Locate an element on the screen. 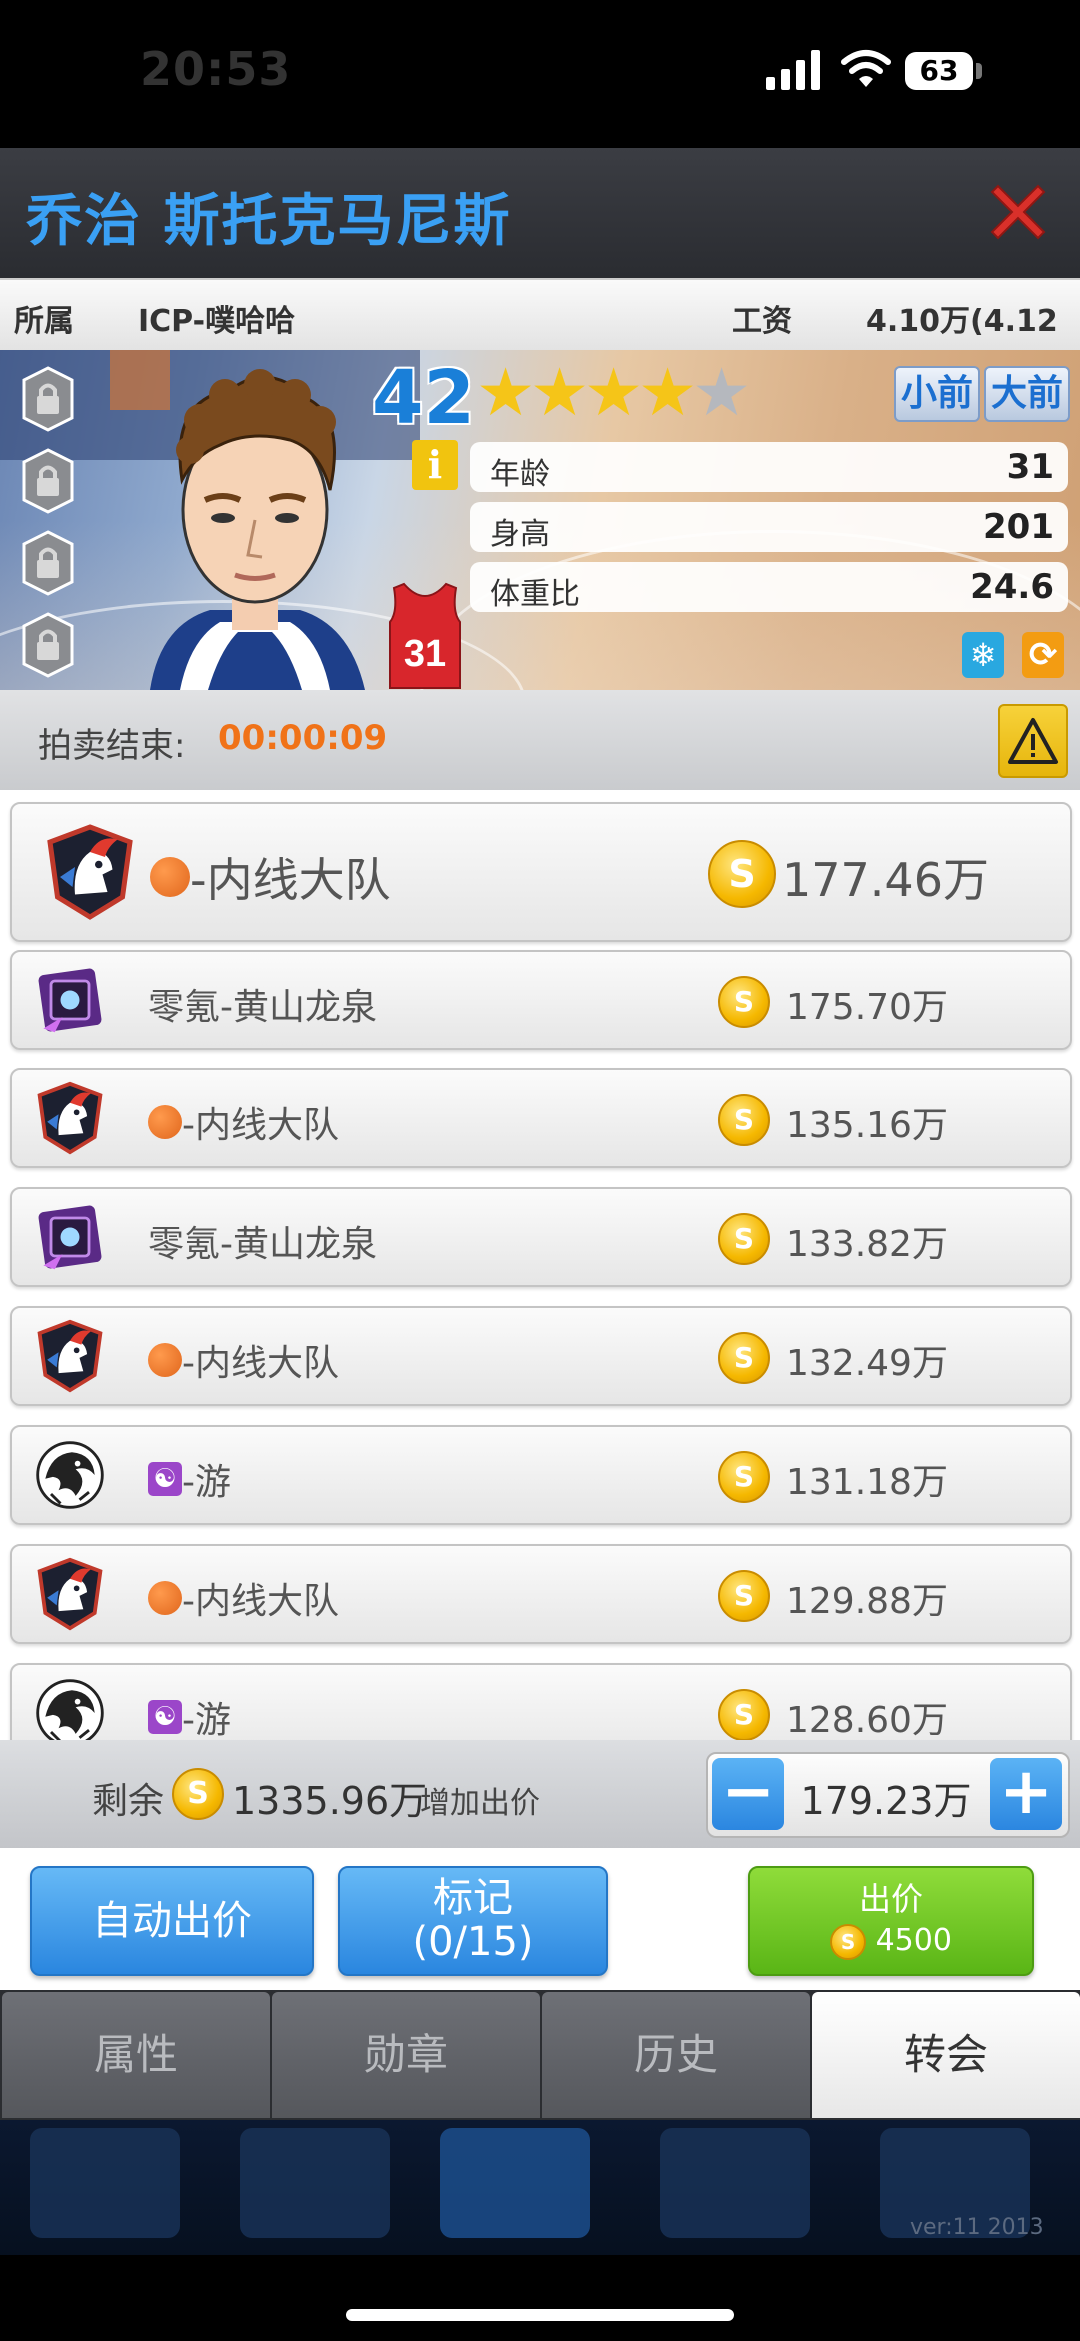  bid-amount: 175.70万 is located at coordinates (867, 1007).